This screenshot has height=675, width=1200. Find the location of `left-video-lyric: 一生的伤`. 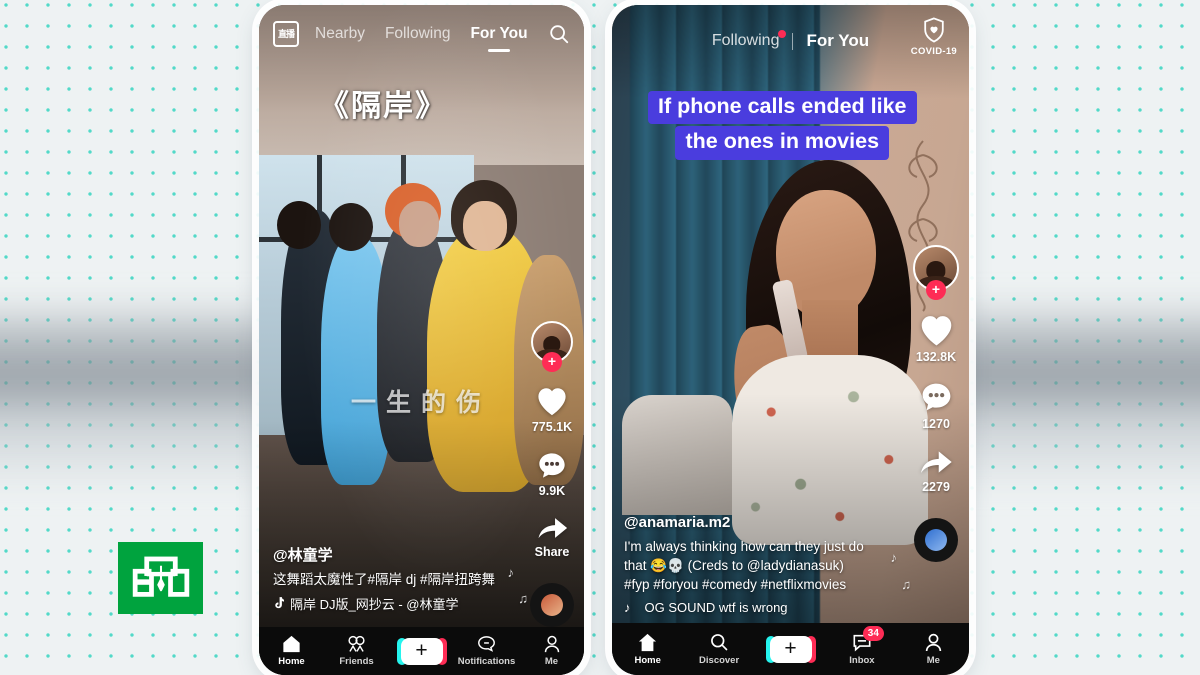

left-video-lyric: 一生的伤 is located at coordinates (421, 403).